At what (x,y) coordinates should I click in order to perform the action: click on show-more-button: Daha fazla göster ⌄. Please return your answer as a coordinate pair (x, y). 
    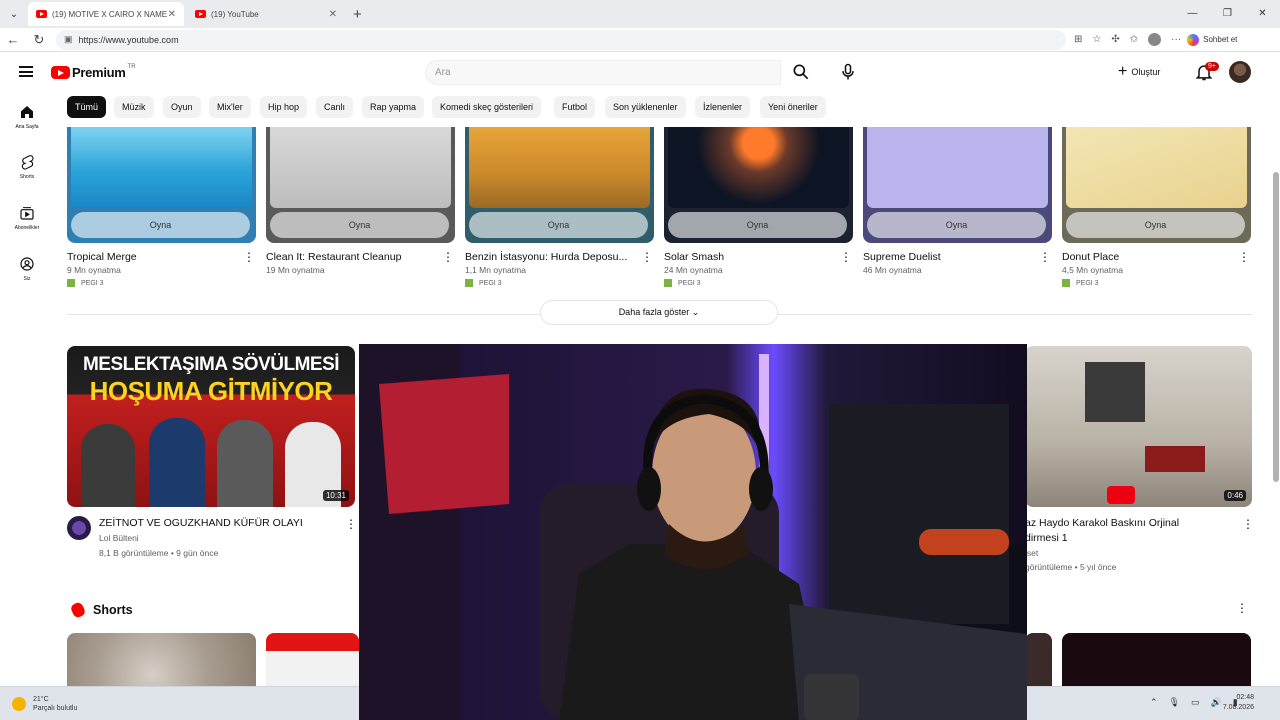
    Looking at the image, I should click on (659, 312).